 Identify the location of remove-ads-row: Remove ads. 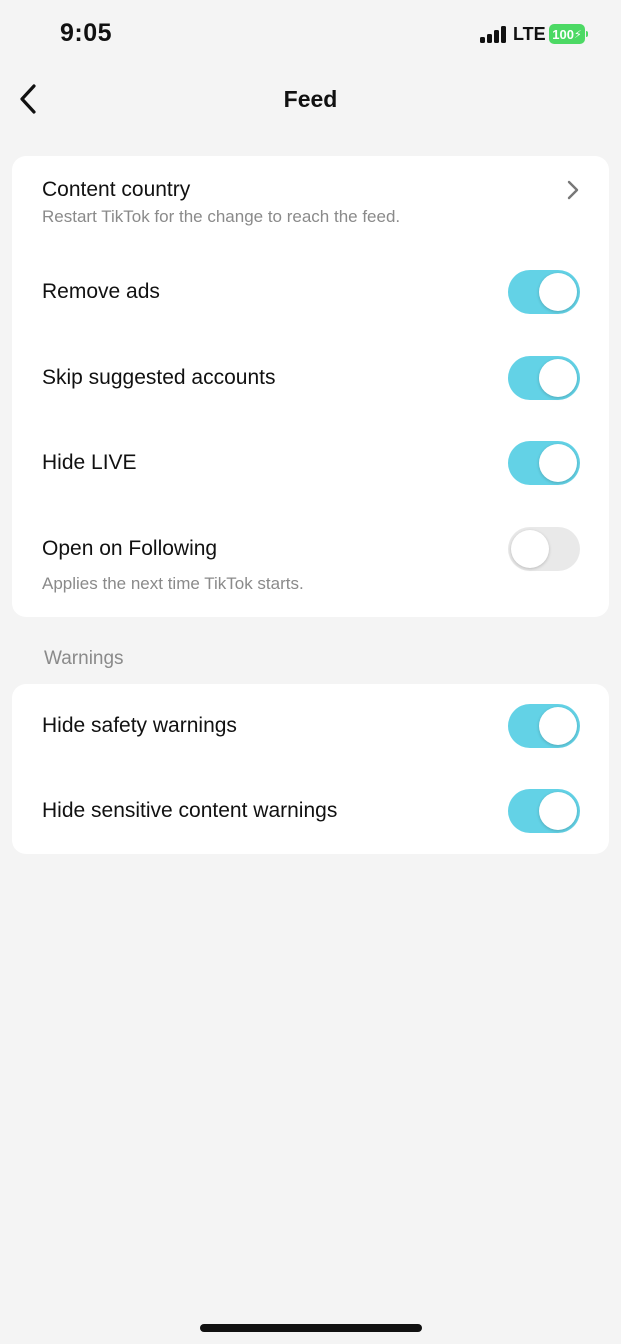
(310, 293).